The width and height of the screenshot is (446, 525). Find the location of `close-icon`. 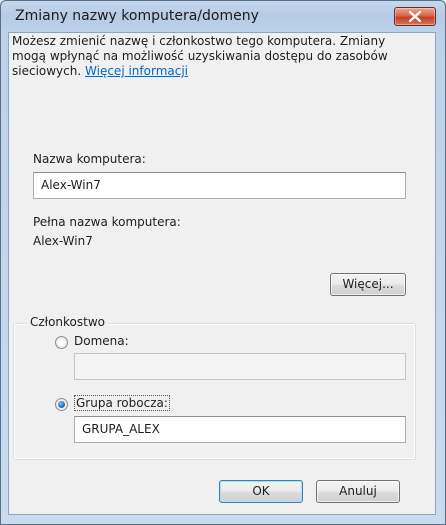

close-icon is located at coordinates (415, 16).